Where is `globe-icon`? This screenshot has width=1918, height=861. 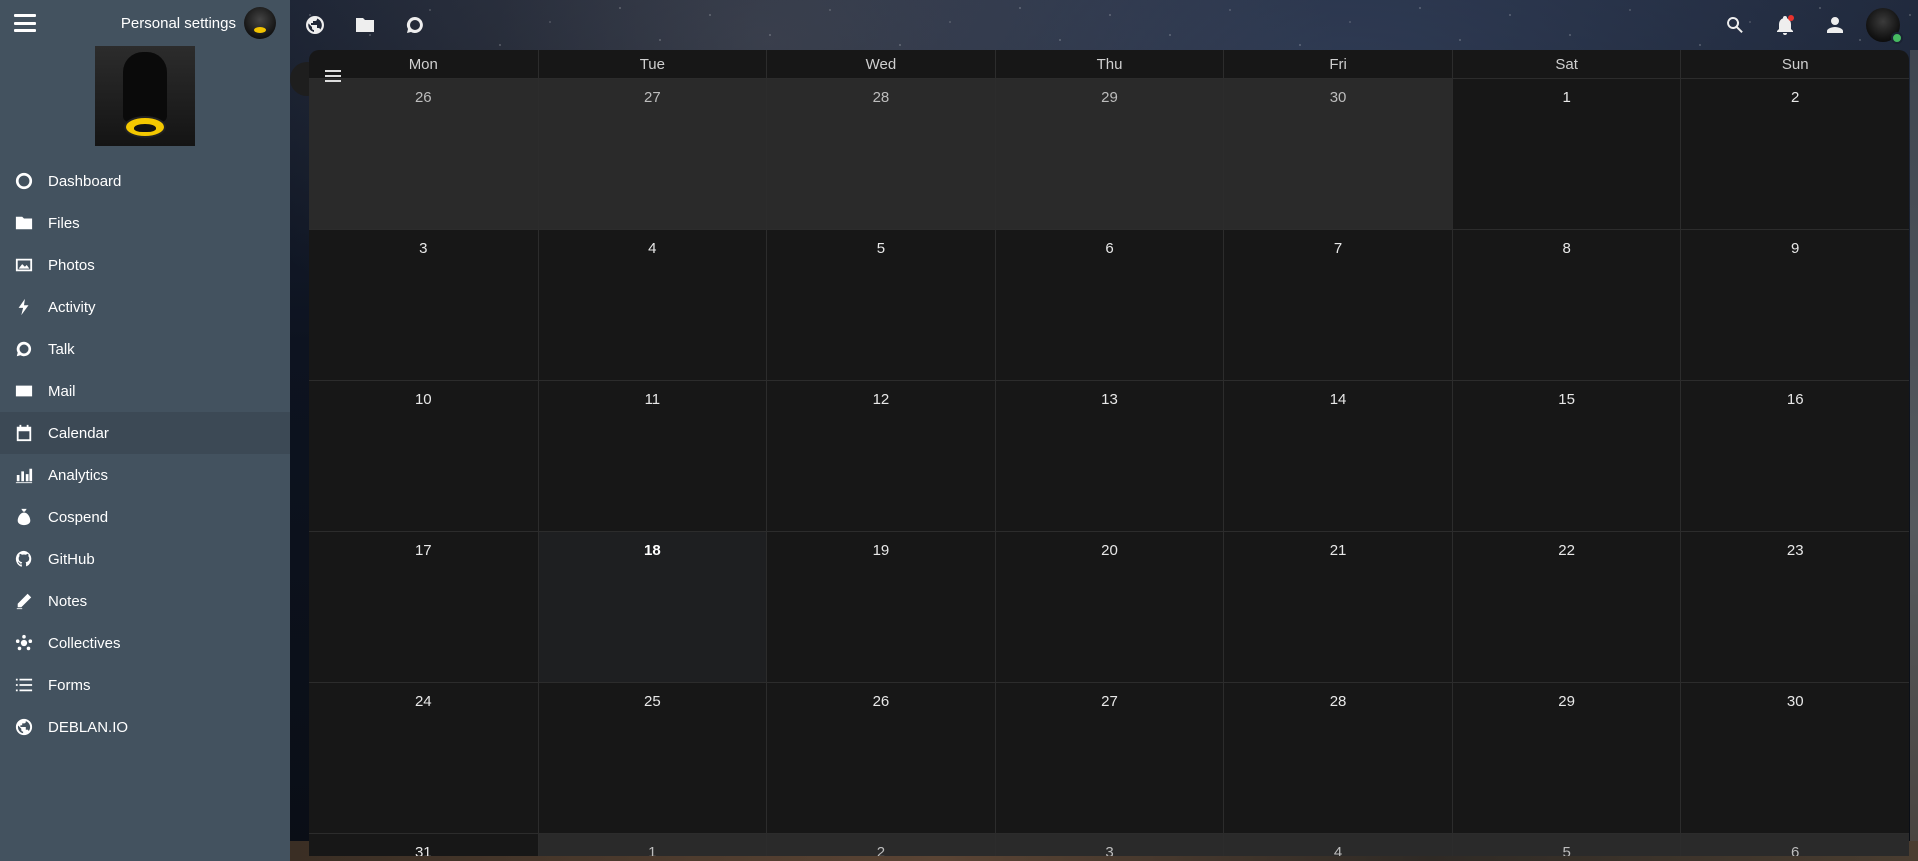 globe-icon is located at coordinates (24, 727).